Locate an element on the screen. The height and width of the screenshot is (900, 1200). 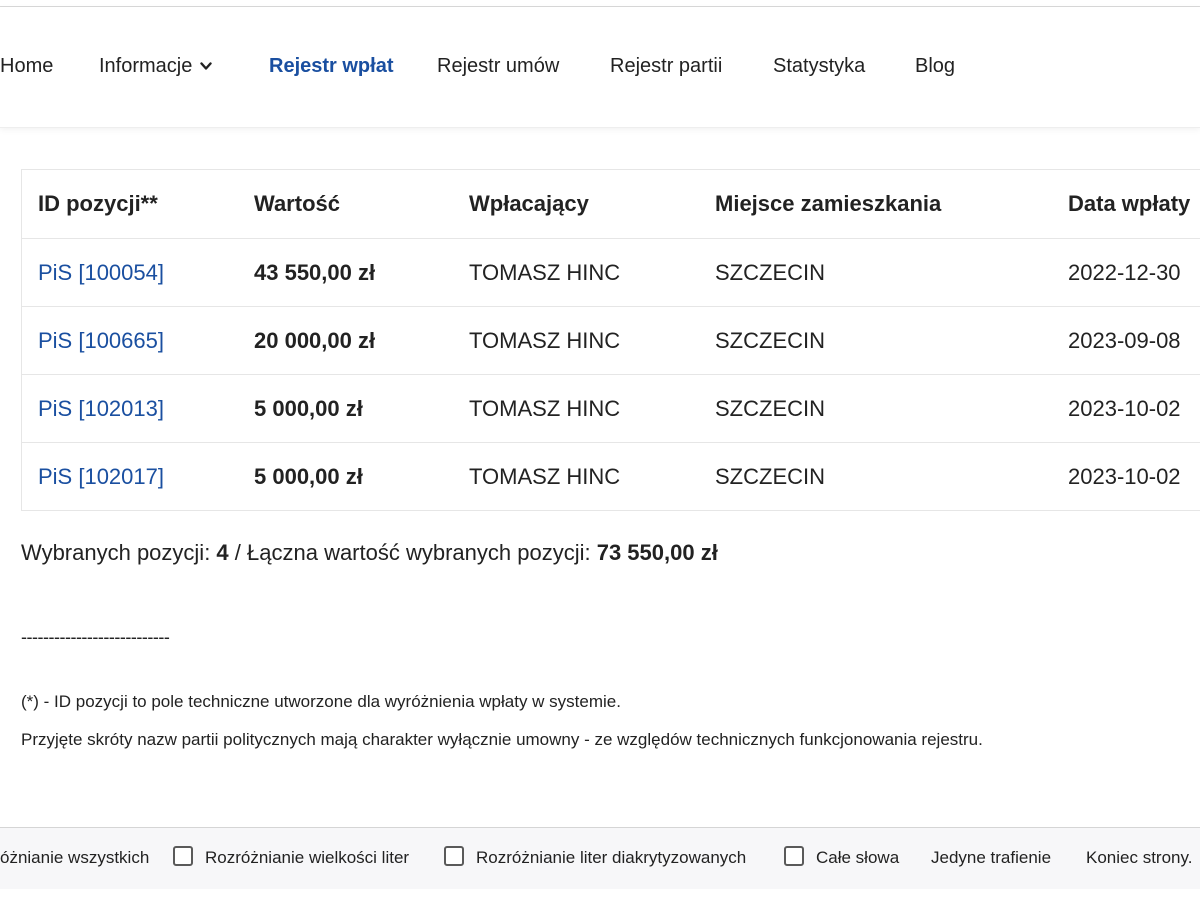
end-of-page-status: Koniec strony. is located at coordinates (1139, 857).